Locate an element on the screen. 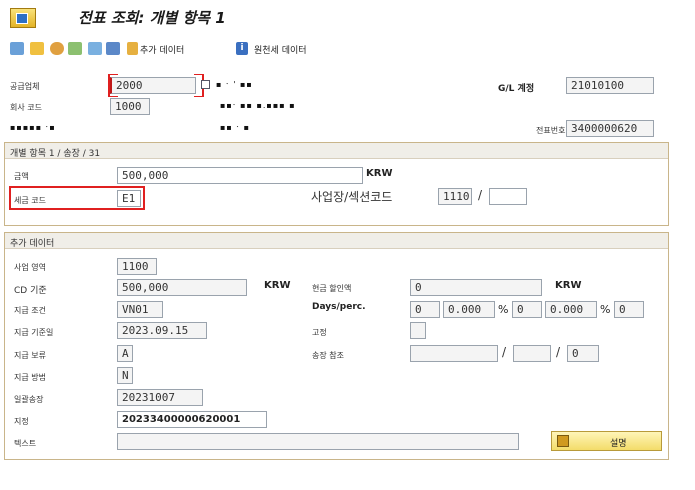 This screenshot has height=490, width=695. fixed-label: 고정 is located at coordinates (319, 332).